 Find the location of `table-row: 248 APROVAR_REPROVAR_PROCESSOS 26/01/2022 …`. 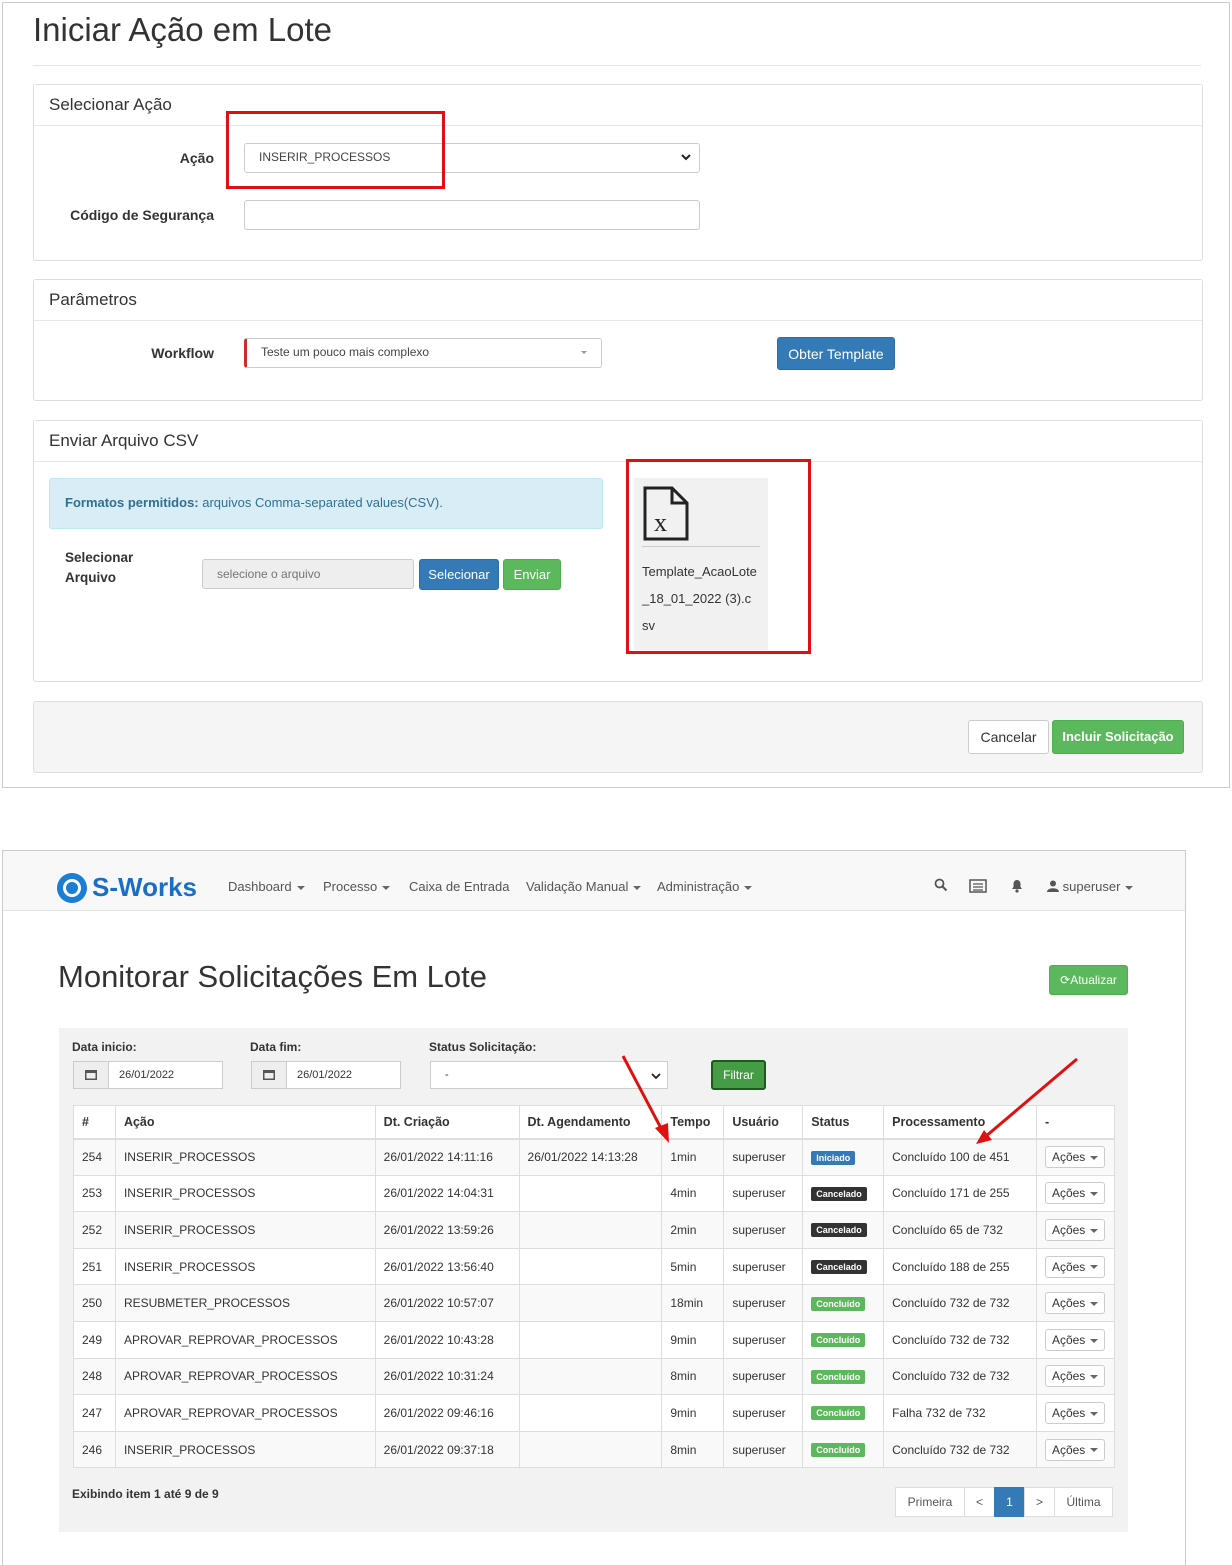

table-row: 248 APROVAR_REPROVAR_PROCESSOS 26/01/2022 … is located at coordinates (594, 1376).